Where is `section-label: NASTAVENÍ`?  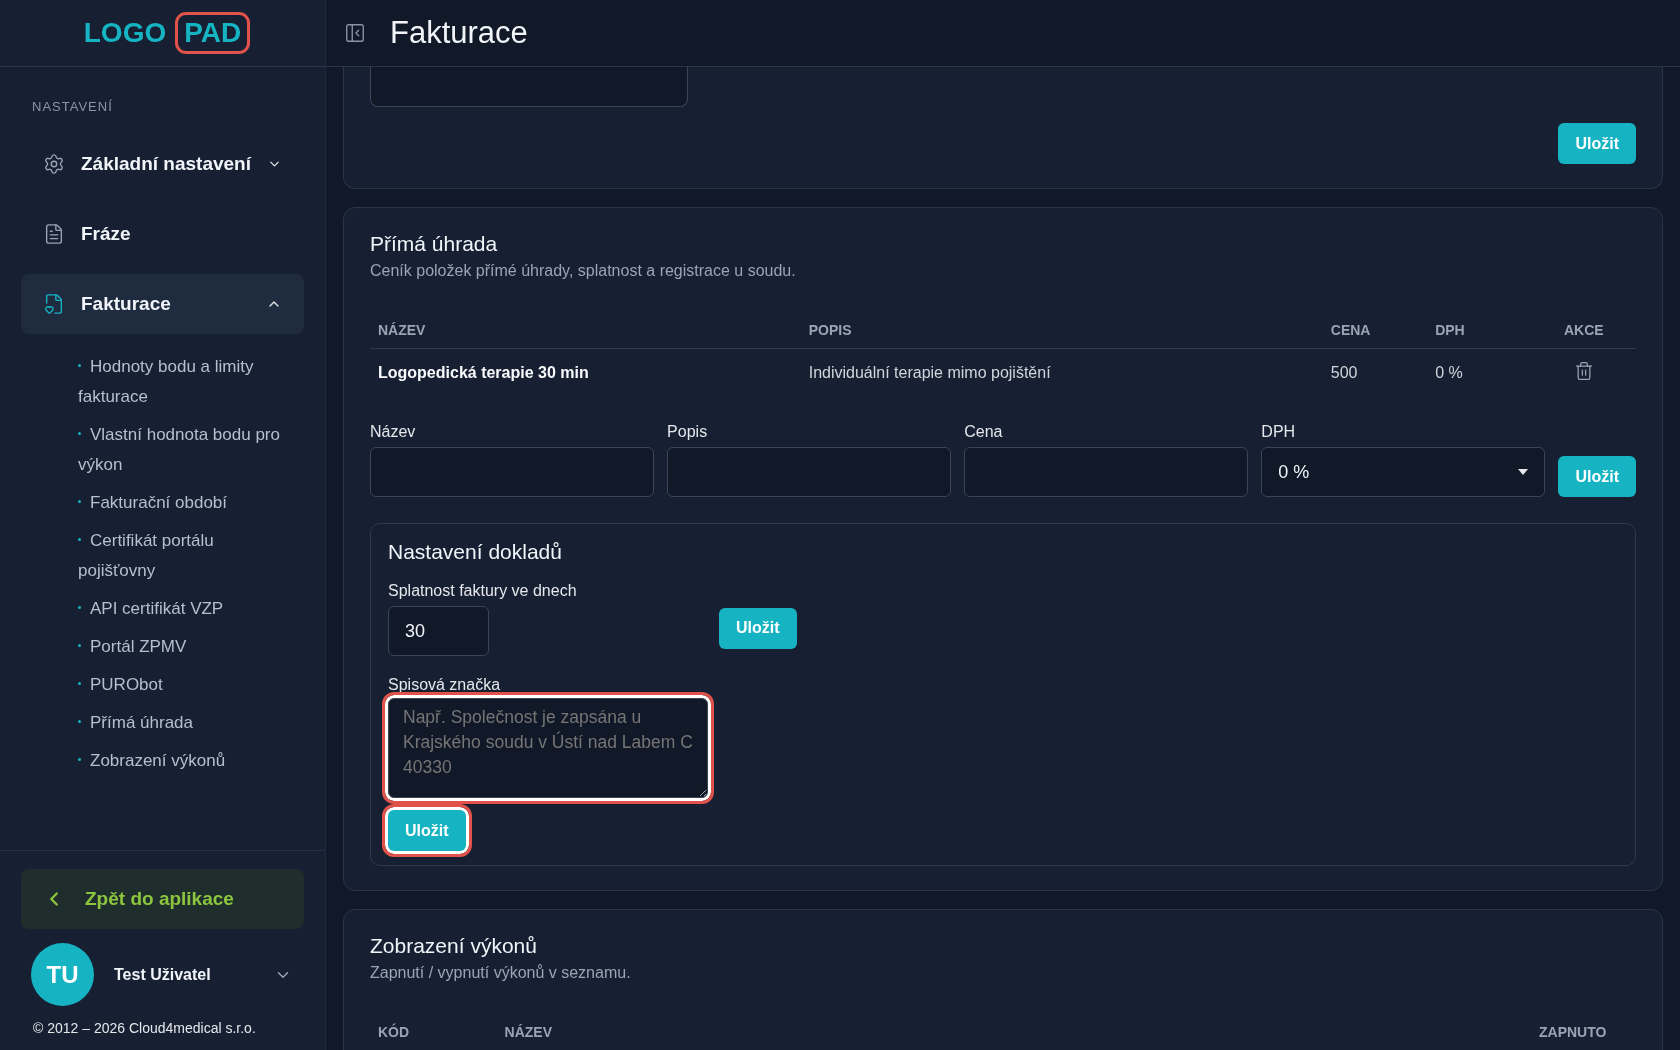
section-label: NASTAVENÍ is located at coordinates (72, 107).